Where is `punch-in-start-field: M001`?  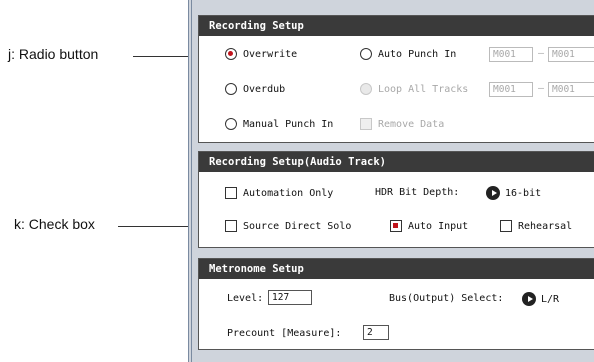 punch-in-start-field: M001 is located at coordinates (511, 54).